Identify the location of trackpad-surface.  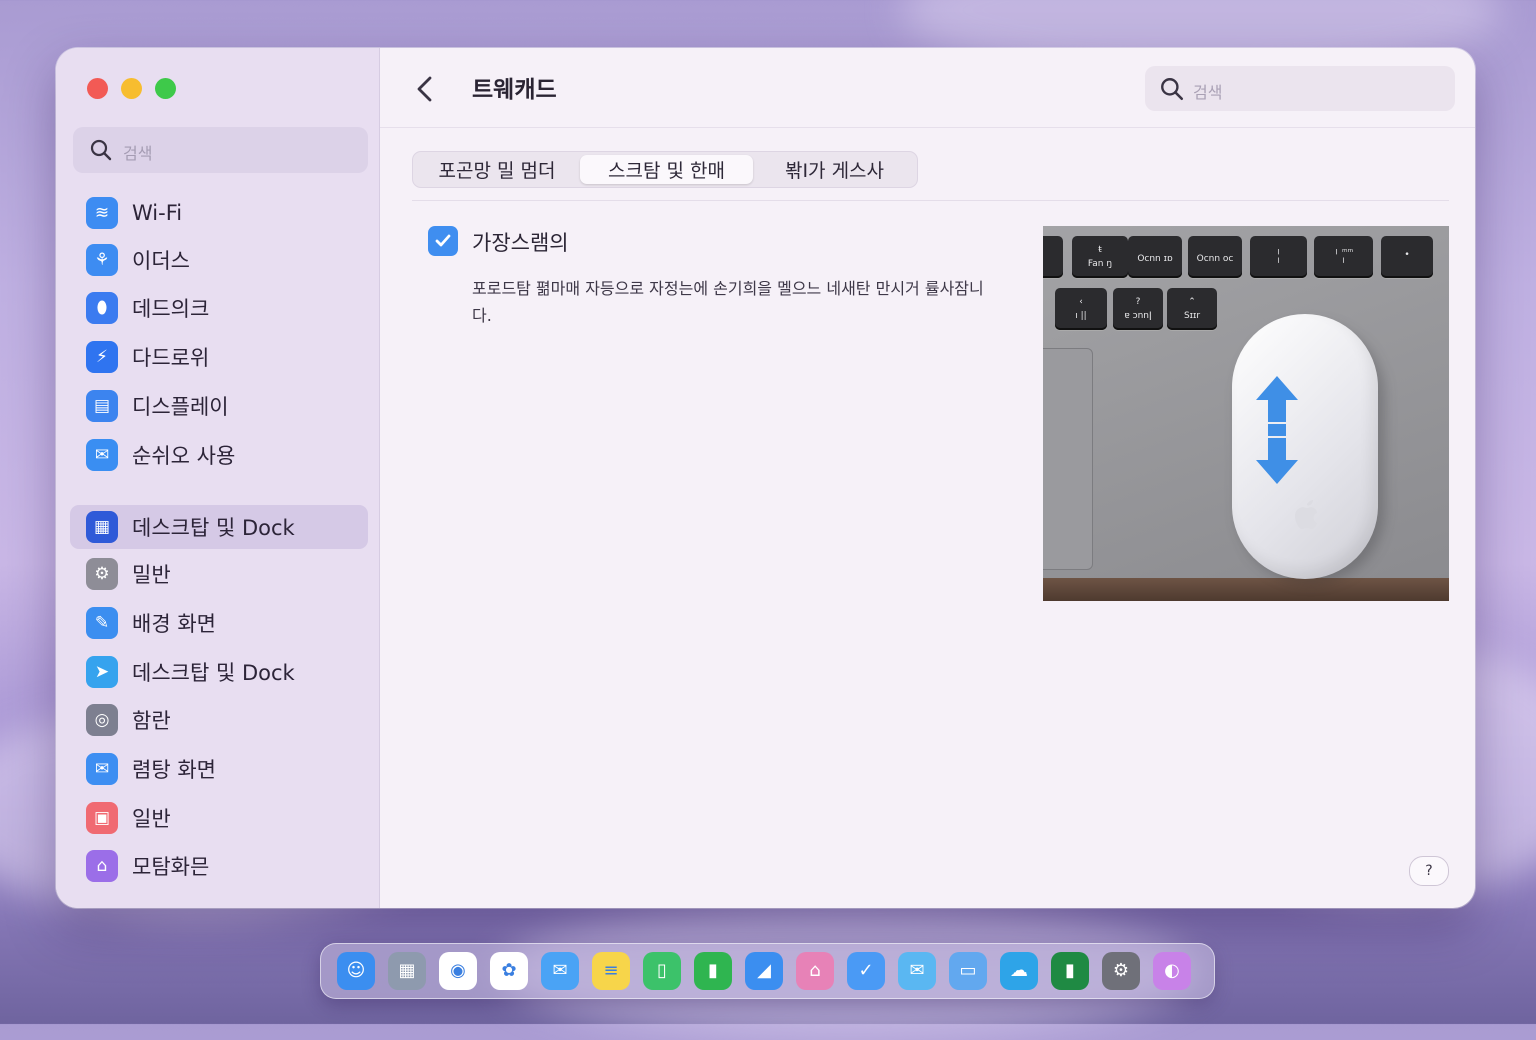
(1068, 459).